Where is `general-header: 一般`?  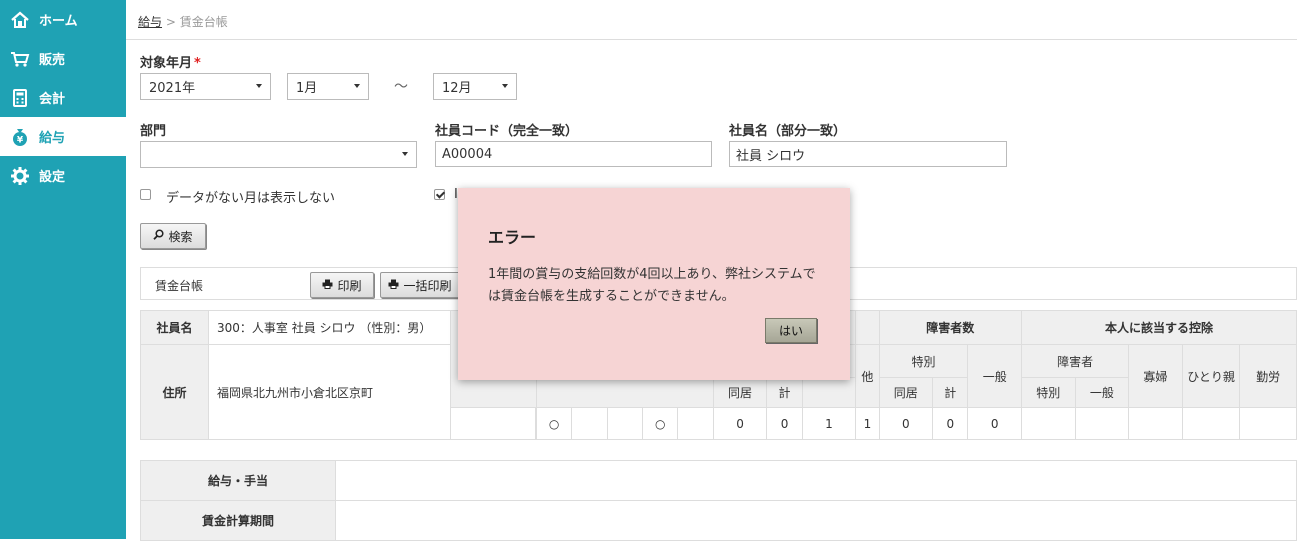
general-header: 一般 is located at coordinates (995, 376).